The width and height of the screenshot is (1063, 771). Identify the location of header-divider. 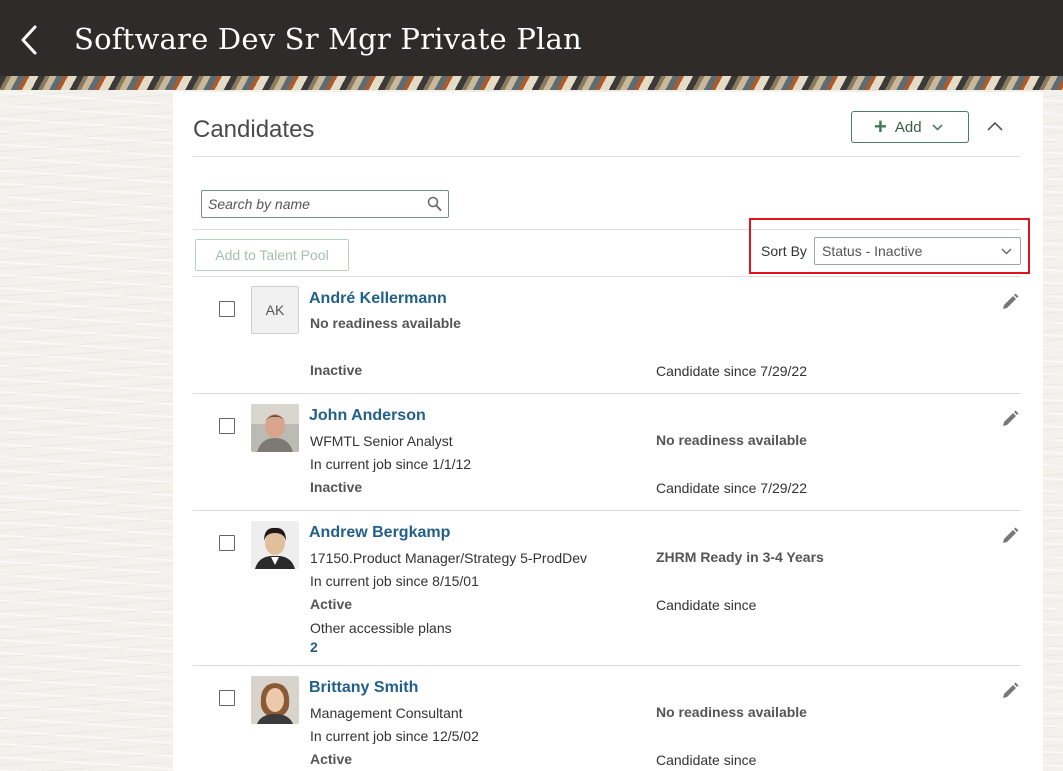
(607, 156).